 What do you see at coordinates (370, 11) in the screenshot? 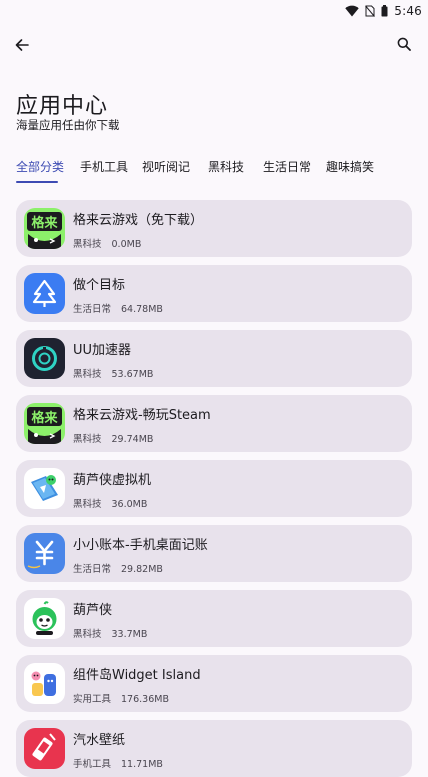
I see `no-sim-icon` at bounding box center [370, 11].